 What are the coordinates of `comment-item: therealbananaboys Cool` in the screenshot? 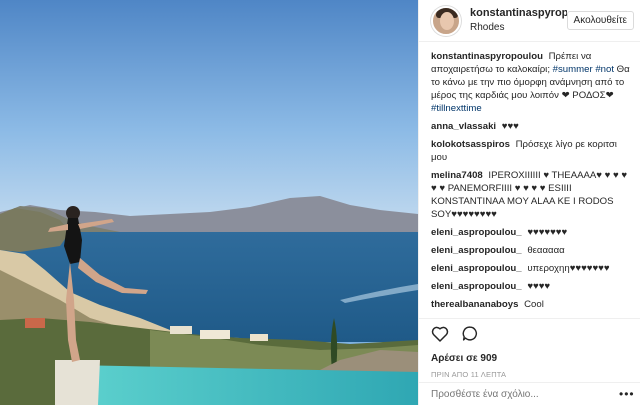 It's located at (531, 304).